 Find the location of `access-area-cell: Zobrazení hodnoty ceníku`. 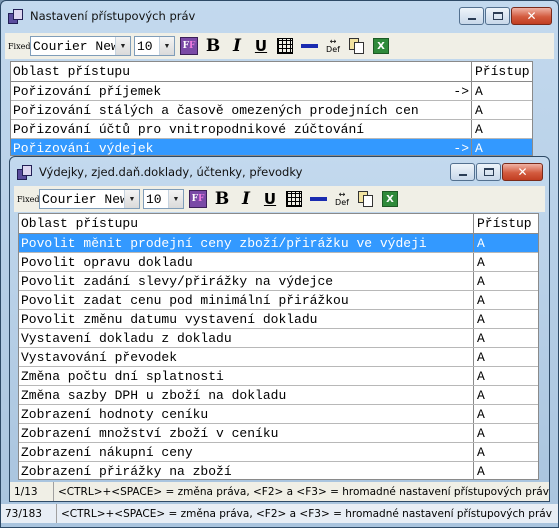

access-area-cell: Zobrazení hodnoty ceníku is located at coordinates (246, 414).